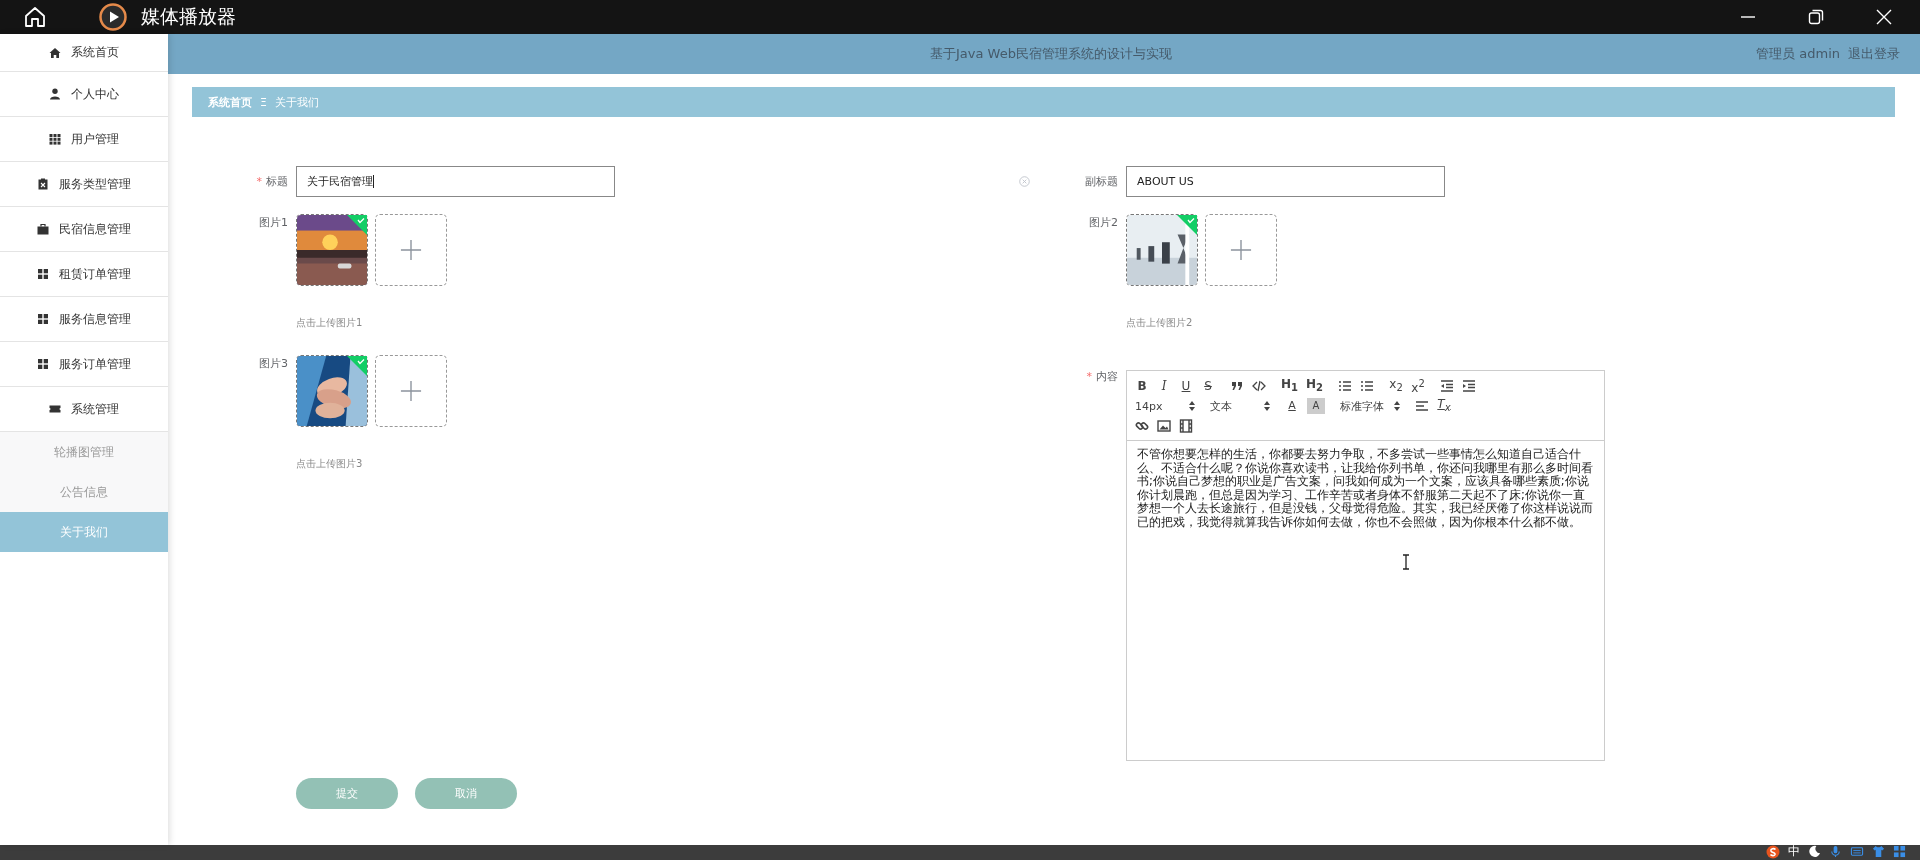 The image size is (1920, 860). I want to click on format-select: 标准字体, so click(1370, 406).